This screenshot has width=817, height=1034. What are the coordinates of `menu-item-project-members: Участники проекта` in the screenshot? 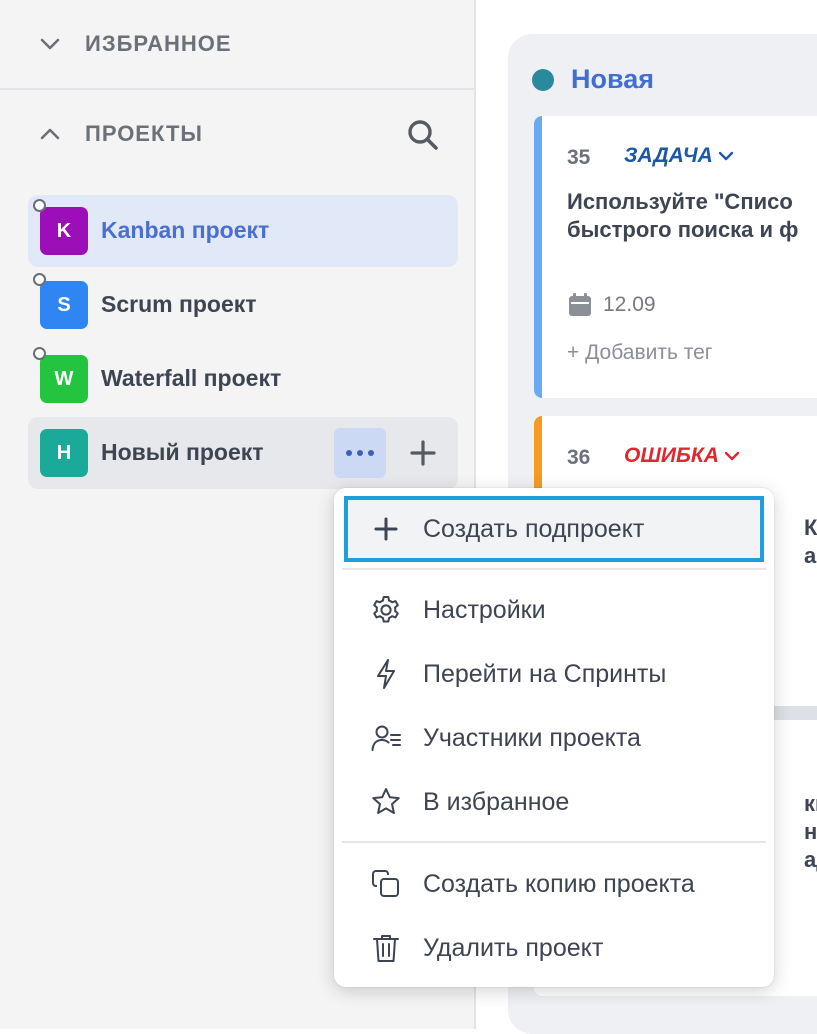 It's located at (554, 738).